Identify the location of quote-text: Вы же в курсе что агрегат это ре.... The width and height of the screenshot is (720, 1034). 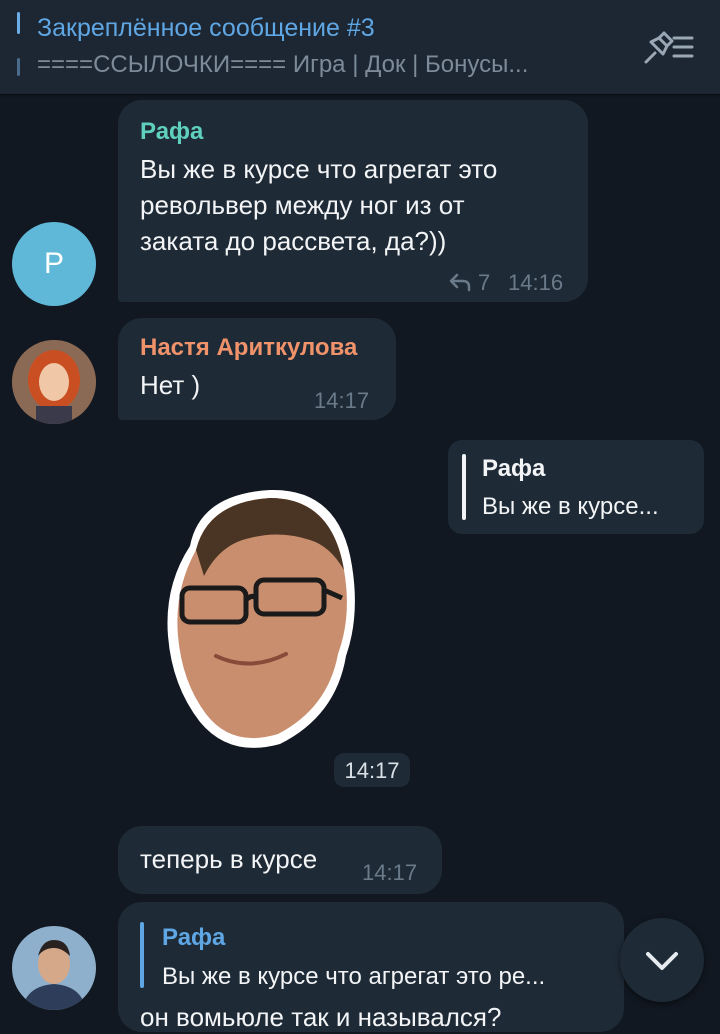
(354, 976).